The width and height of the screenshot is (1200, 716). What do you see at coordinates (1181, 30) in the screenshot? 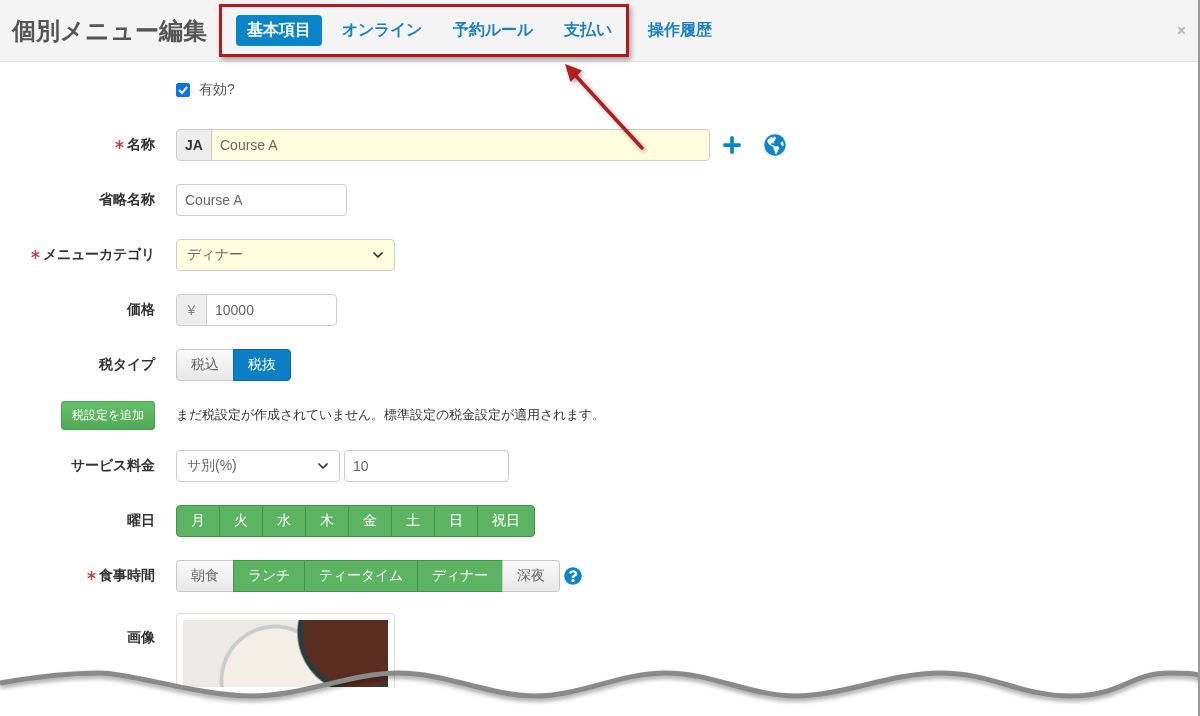
I see `close-icon` at bounding box center [1181, 30].